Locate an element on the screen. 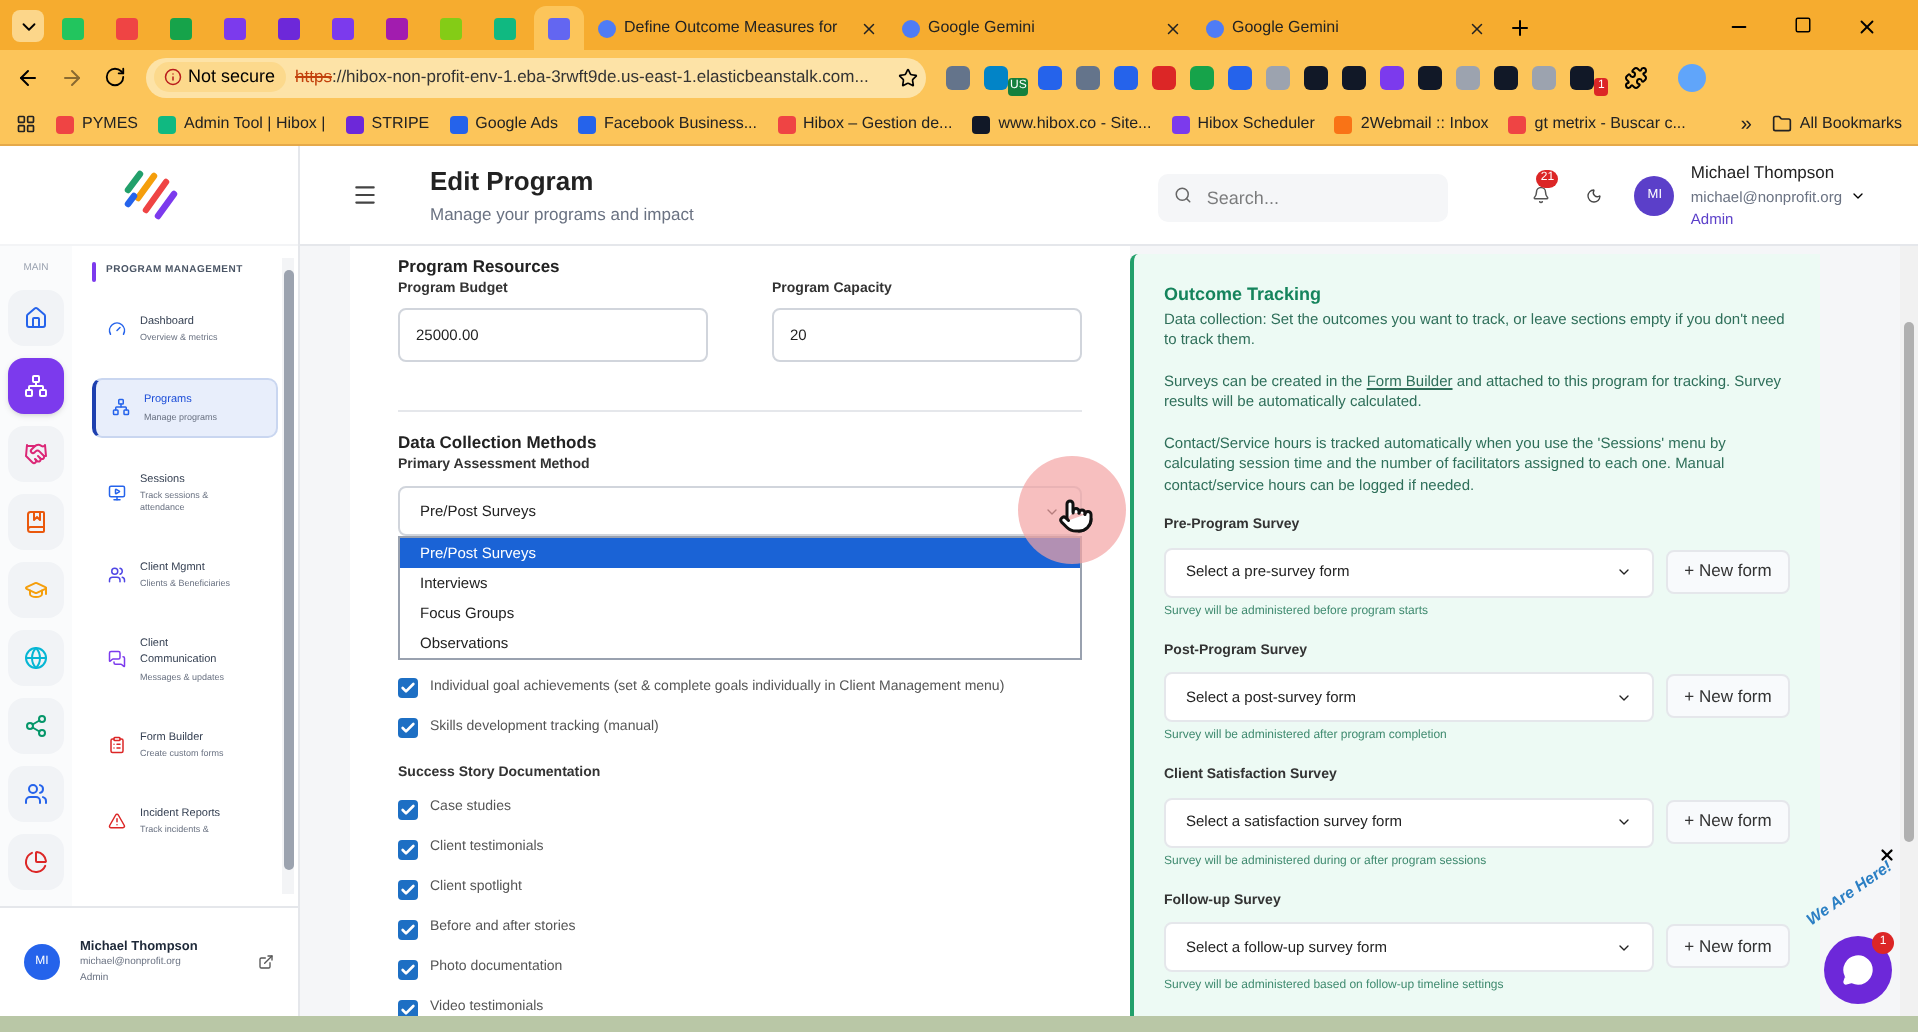 The image size is (1918, 1036). search-icon is located at coordinates (1183, 194).